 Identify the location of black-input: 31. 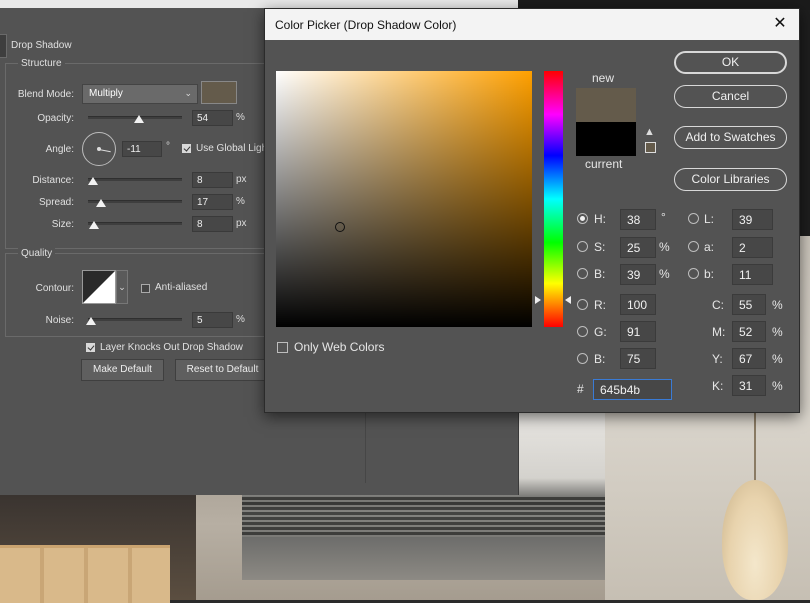
(749, 385).